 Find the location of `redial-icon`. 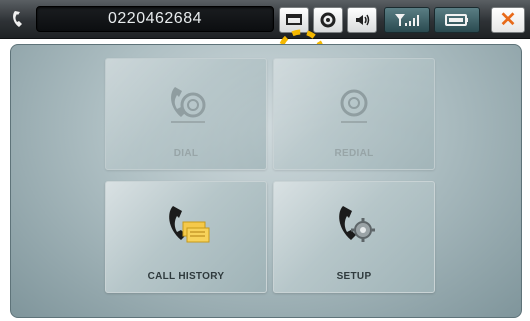

redial-icon is located at coordinates (354, 106).